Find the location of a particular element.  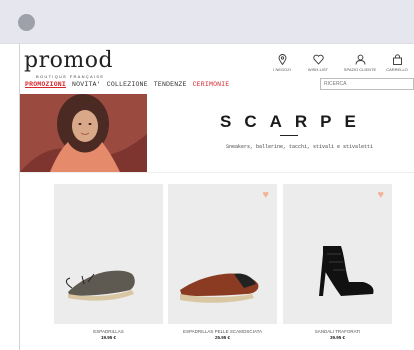

product-price: 25.95 € is located at coordinates (222, 337).